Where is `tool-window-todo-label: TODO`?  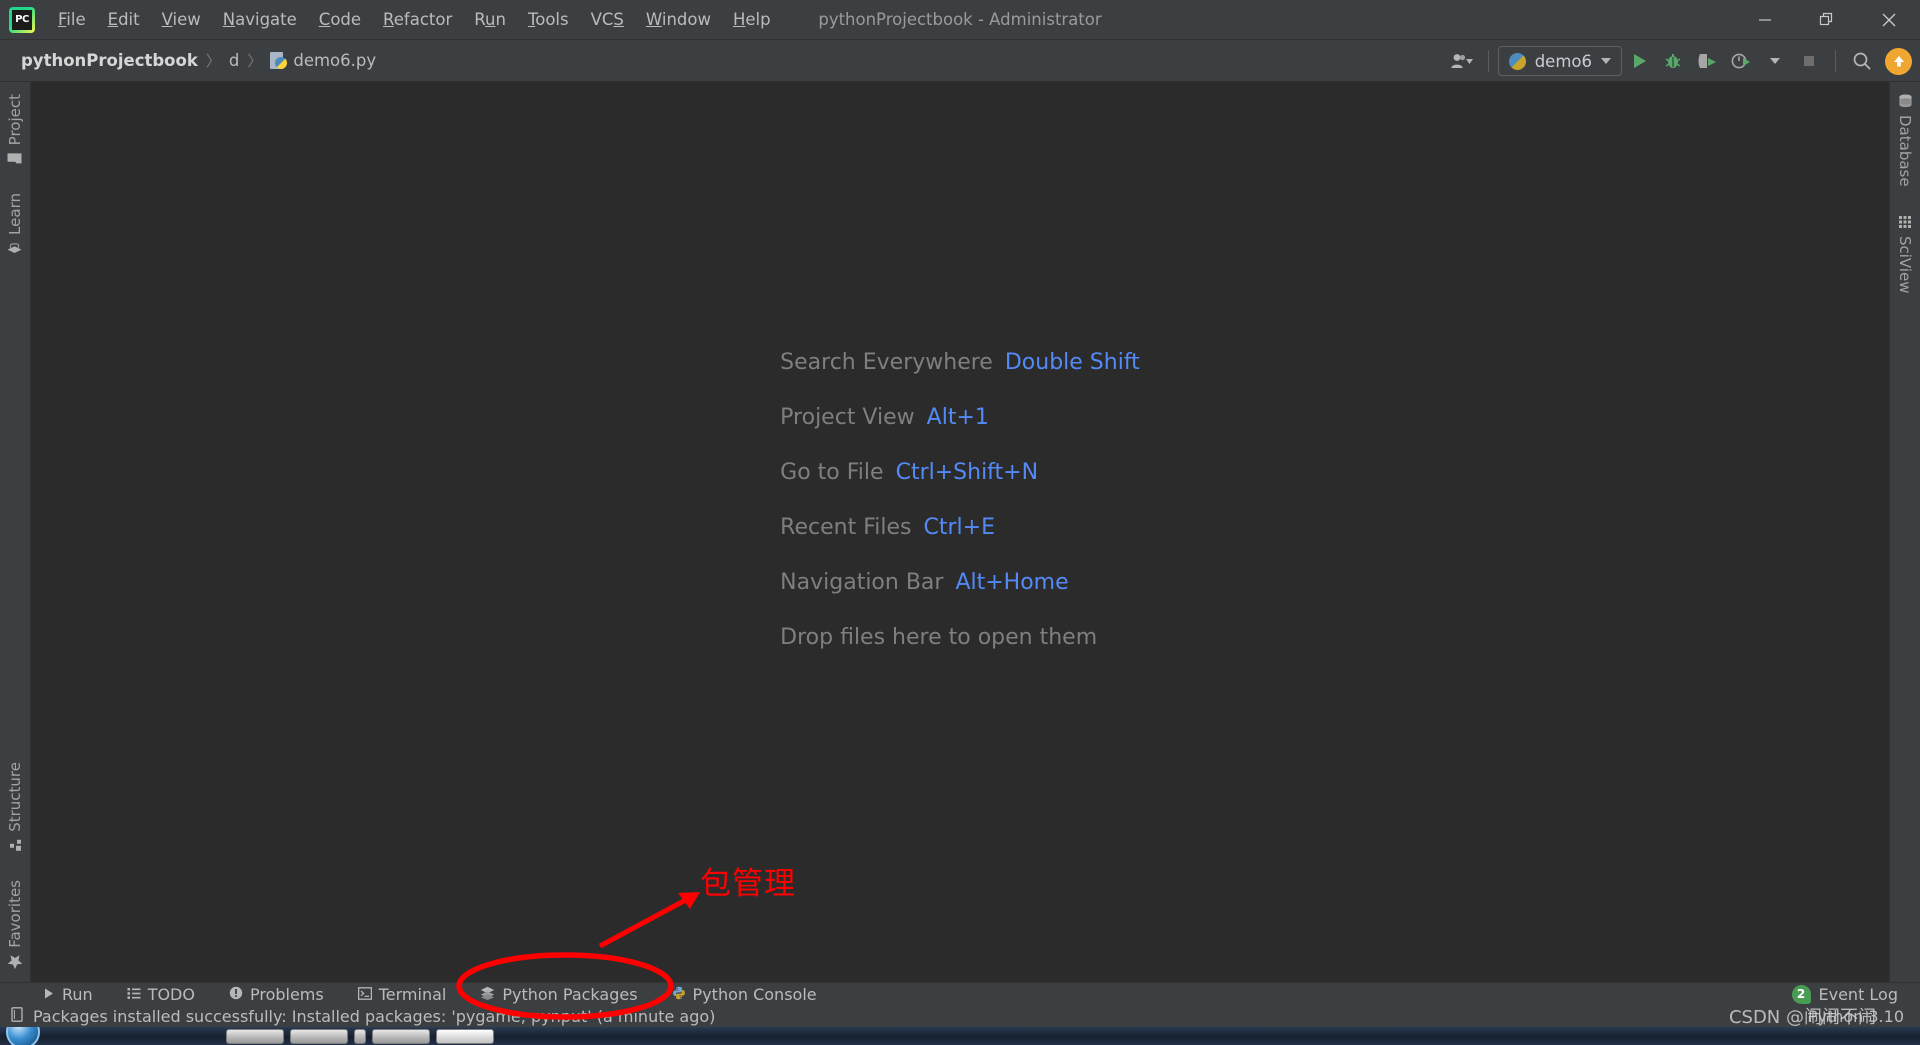 tool-window-todo-label: TODO is located at coordinates (171, 994).